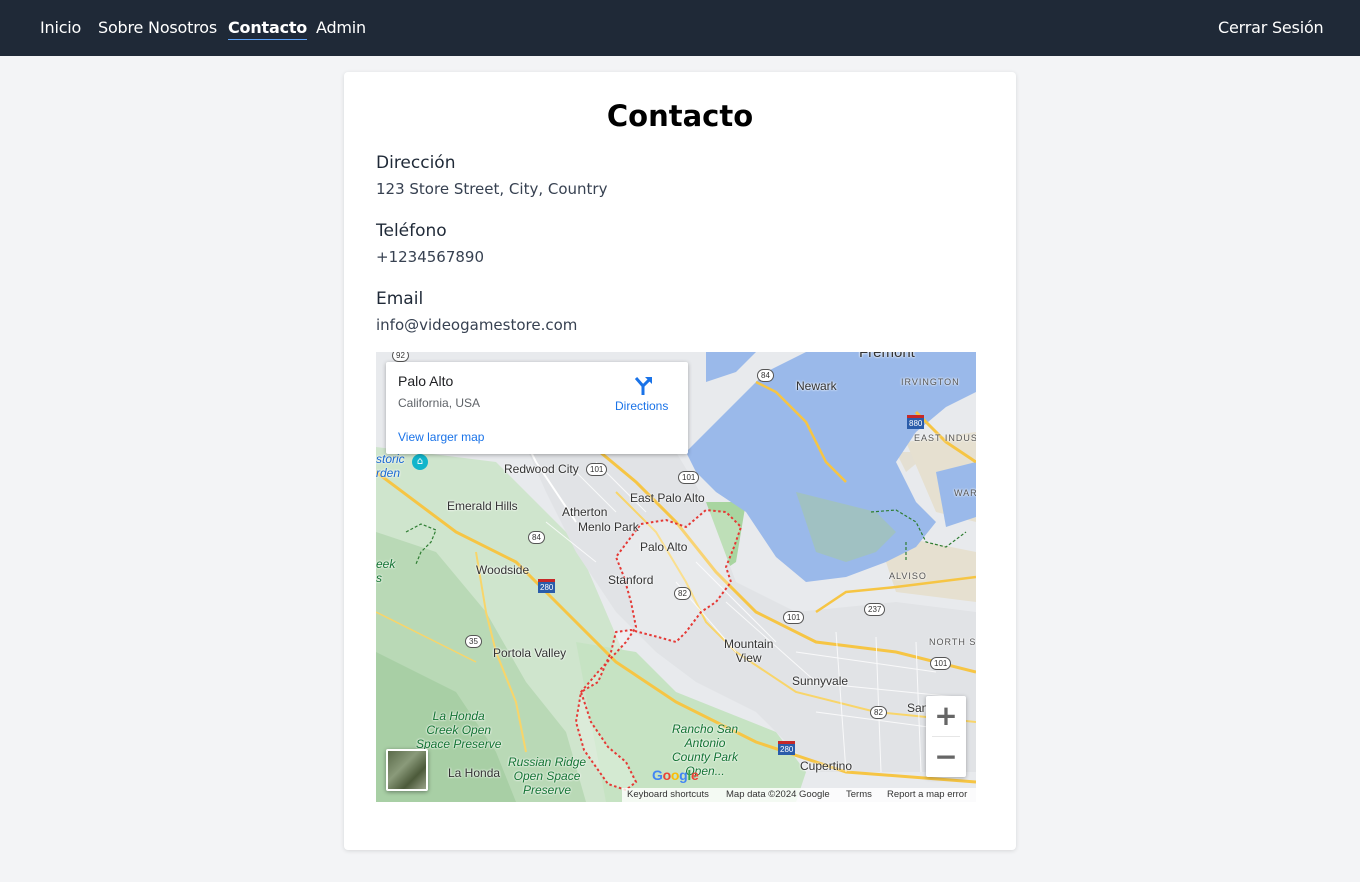  I want to click on map-data-text: Map data ©2024 Google, so click(778, 794).